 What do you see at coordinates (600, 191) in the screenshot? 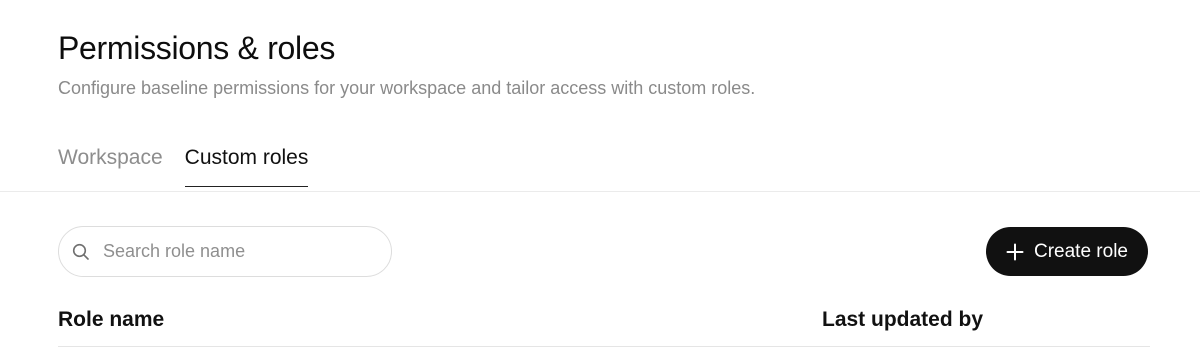
I see `tabs-divider` at bounding box center [600, 191].